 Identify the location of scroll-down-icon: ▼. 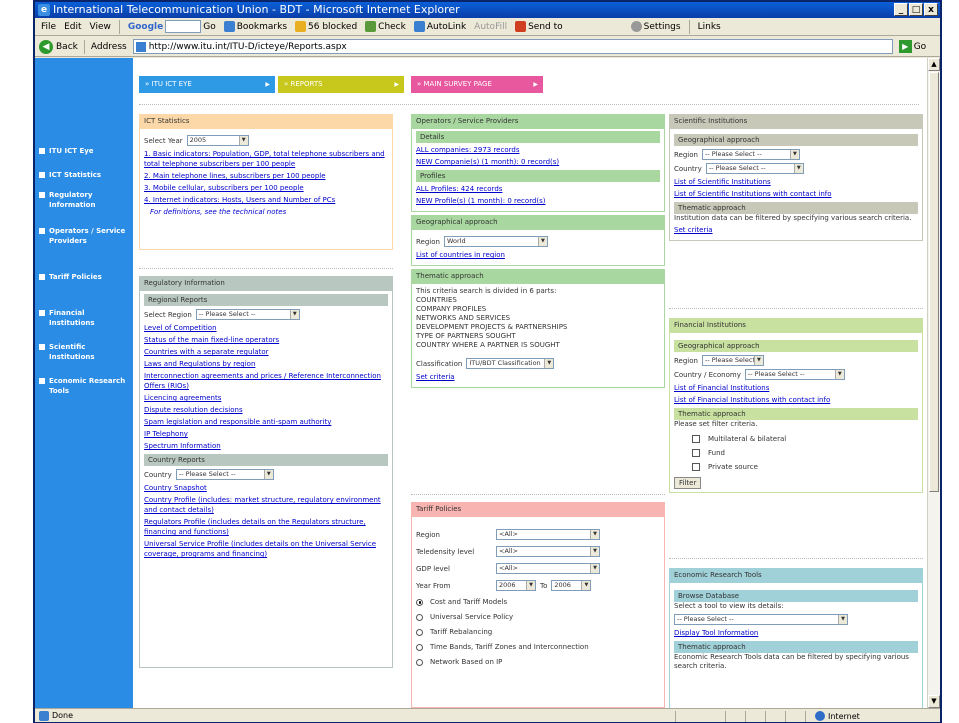
(934, 701).